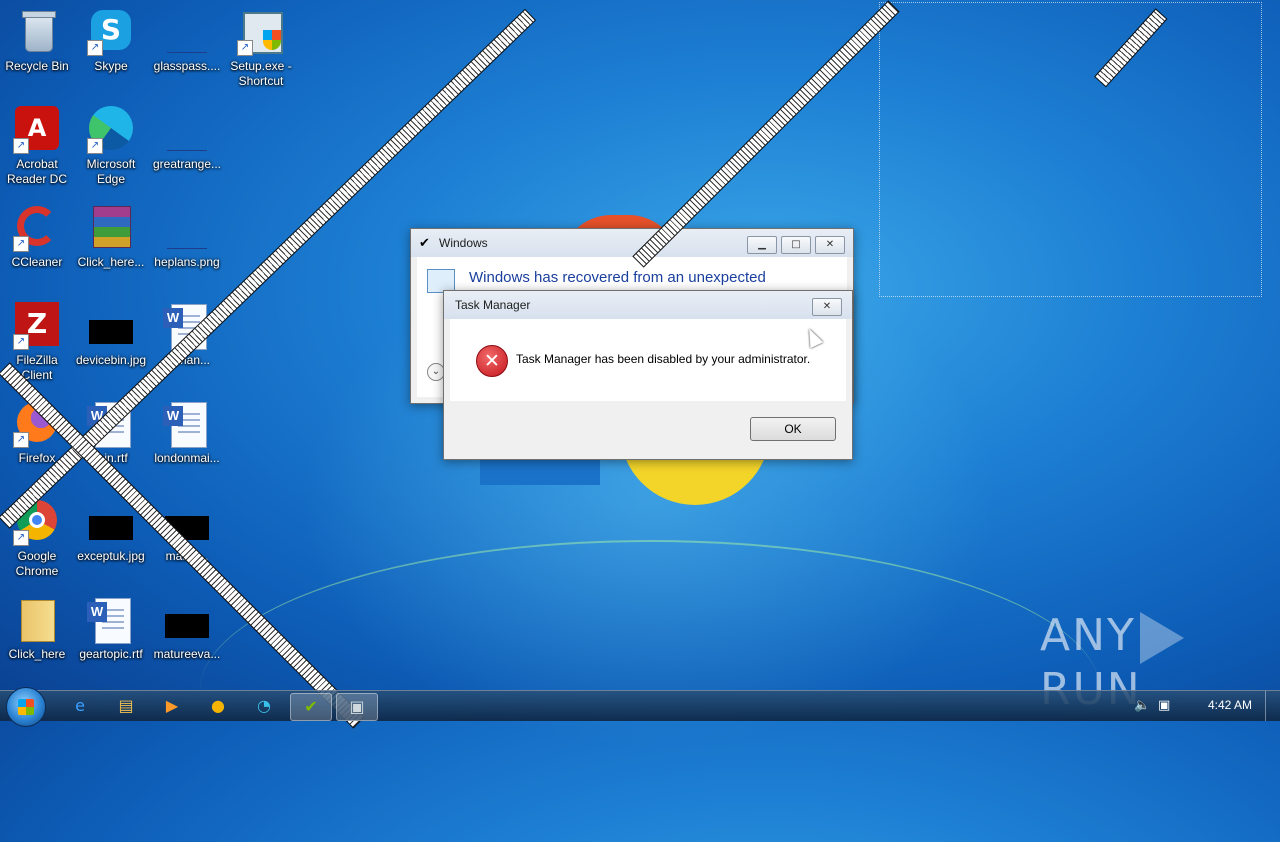 This screenshot has height=842, width=1280. What do you see at coordinates (37, 228) in the screenshot?
I see `ccleaner-icon: ↗` at bounding box center [37, 228].